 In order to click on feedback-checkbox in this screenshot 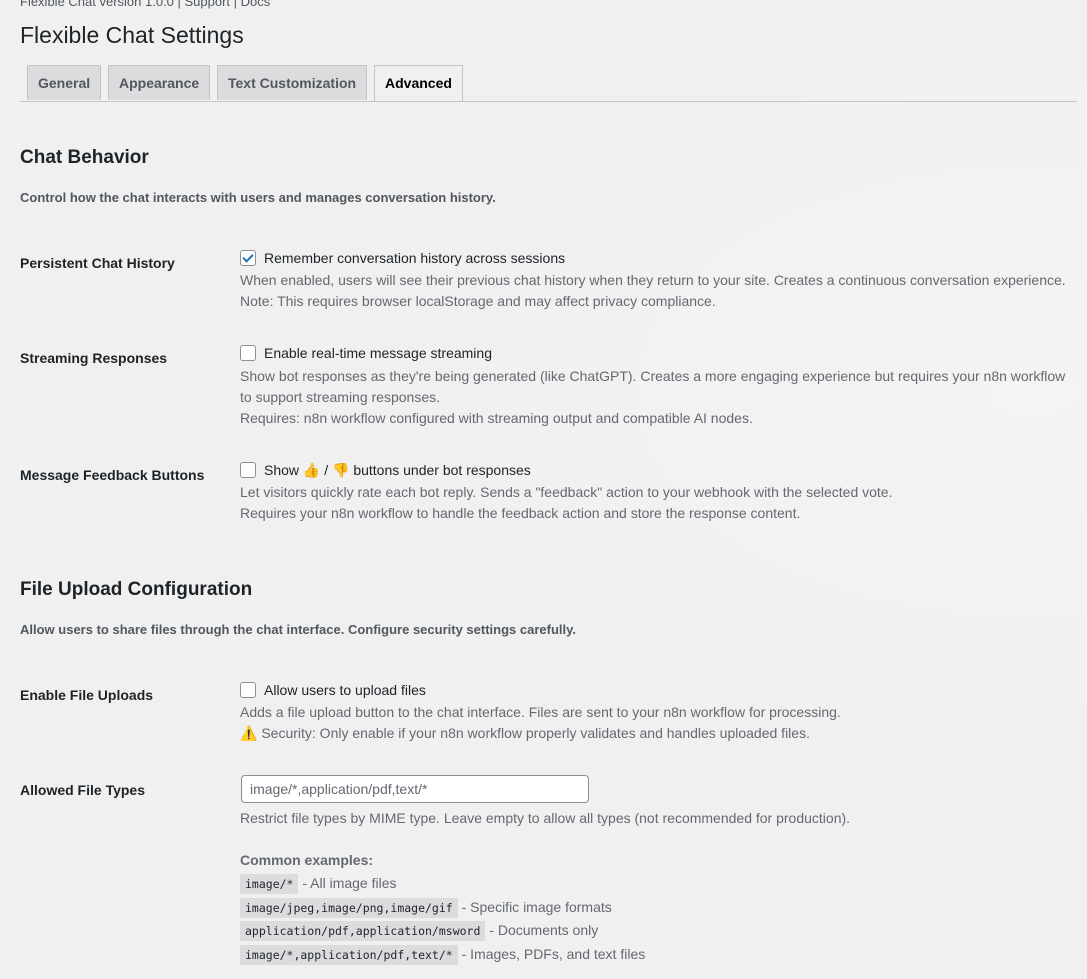, I will do `click(248, 470)`.